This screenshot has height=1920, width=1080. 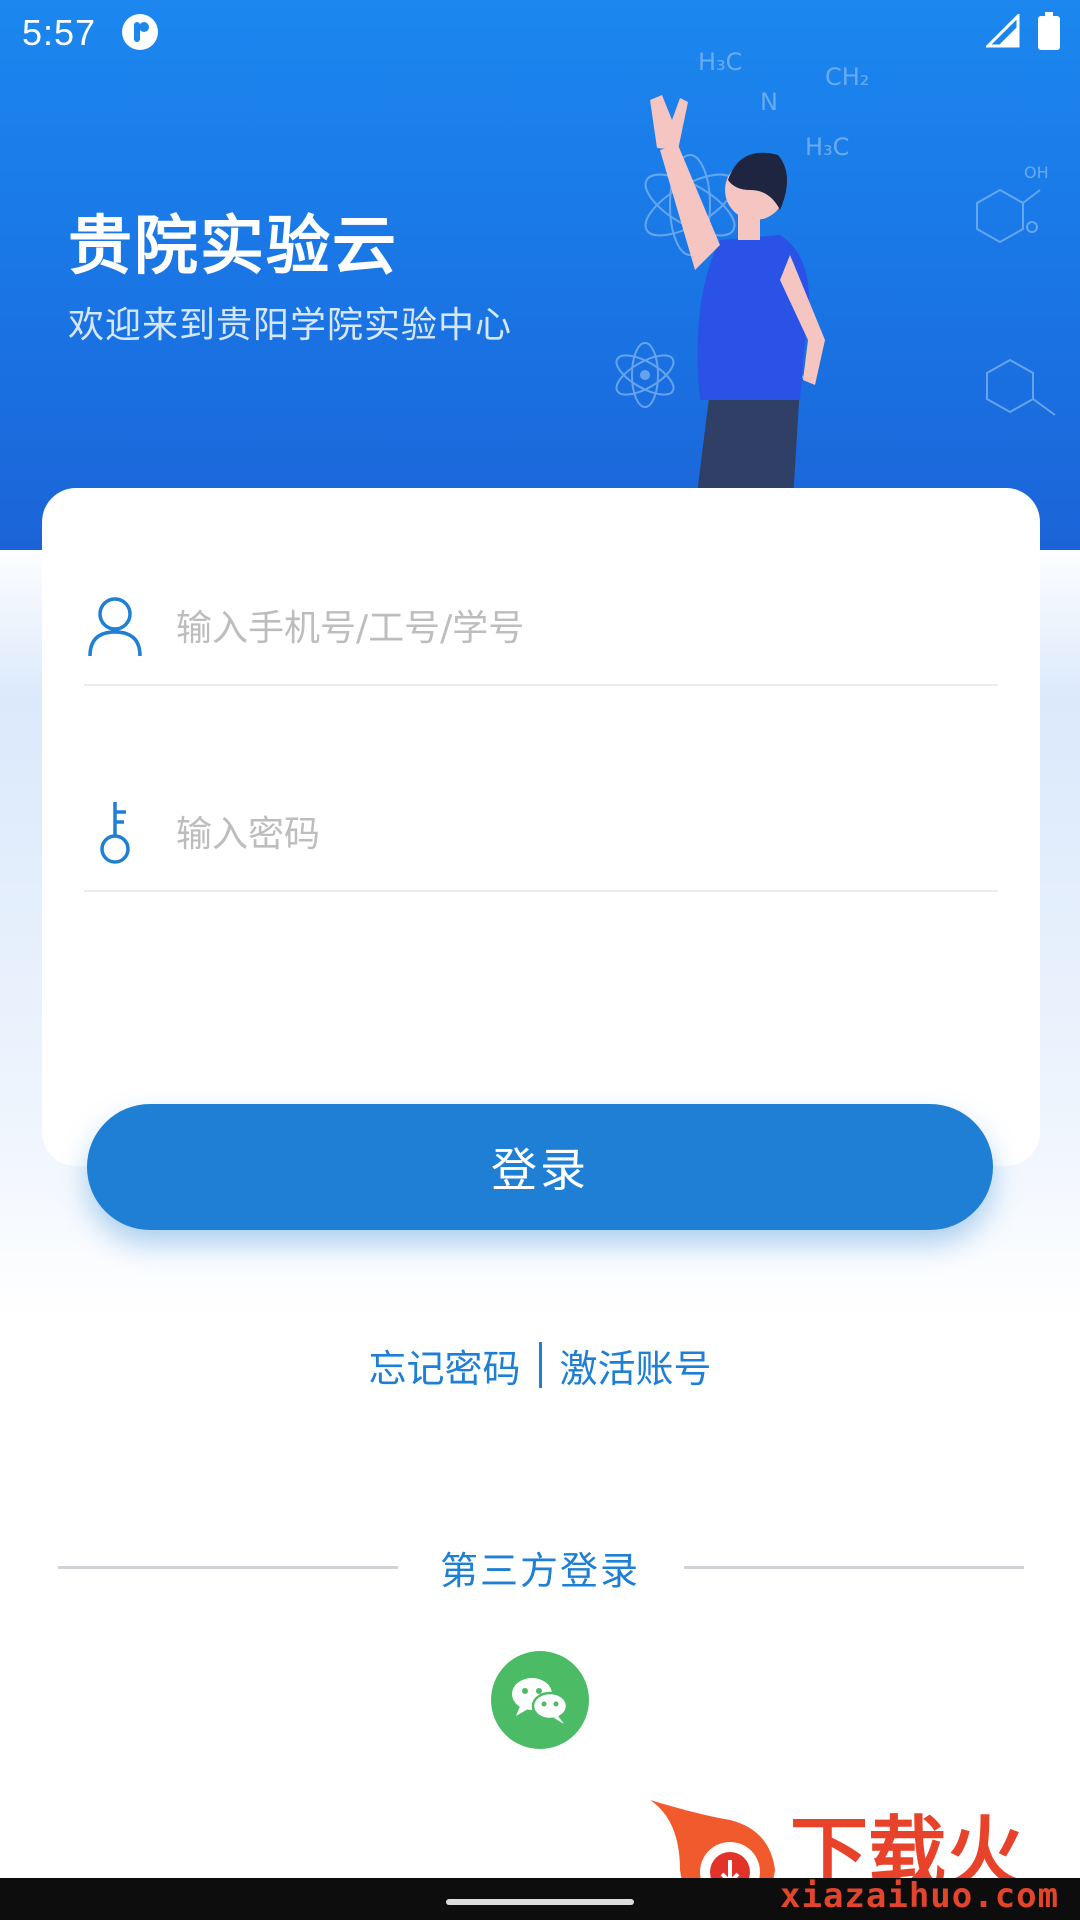 I want to click on app-subtitle: 欢迎来到贵阳学院实验中心, so click(x=290, y=325).